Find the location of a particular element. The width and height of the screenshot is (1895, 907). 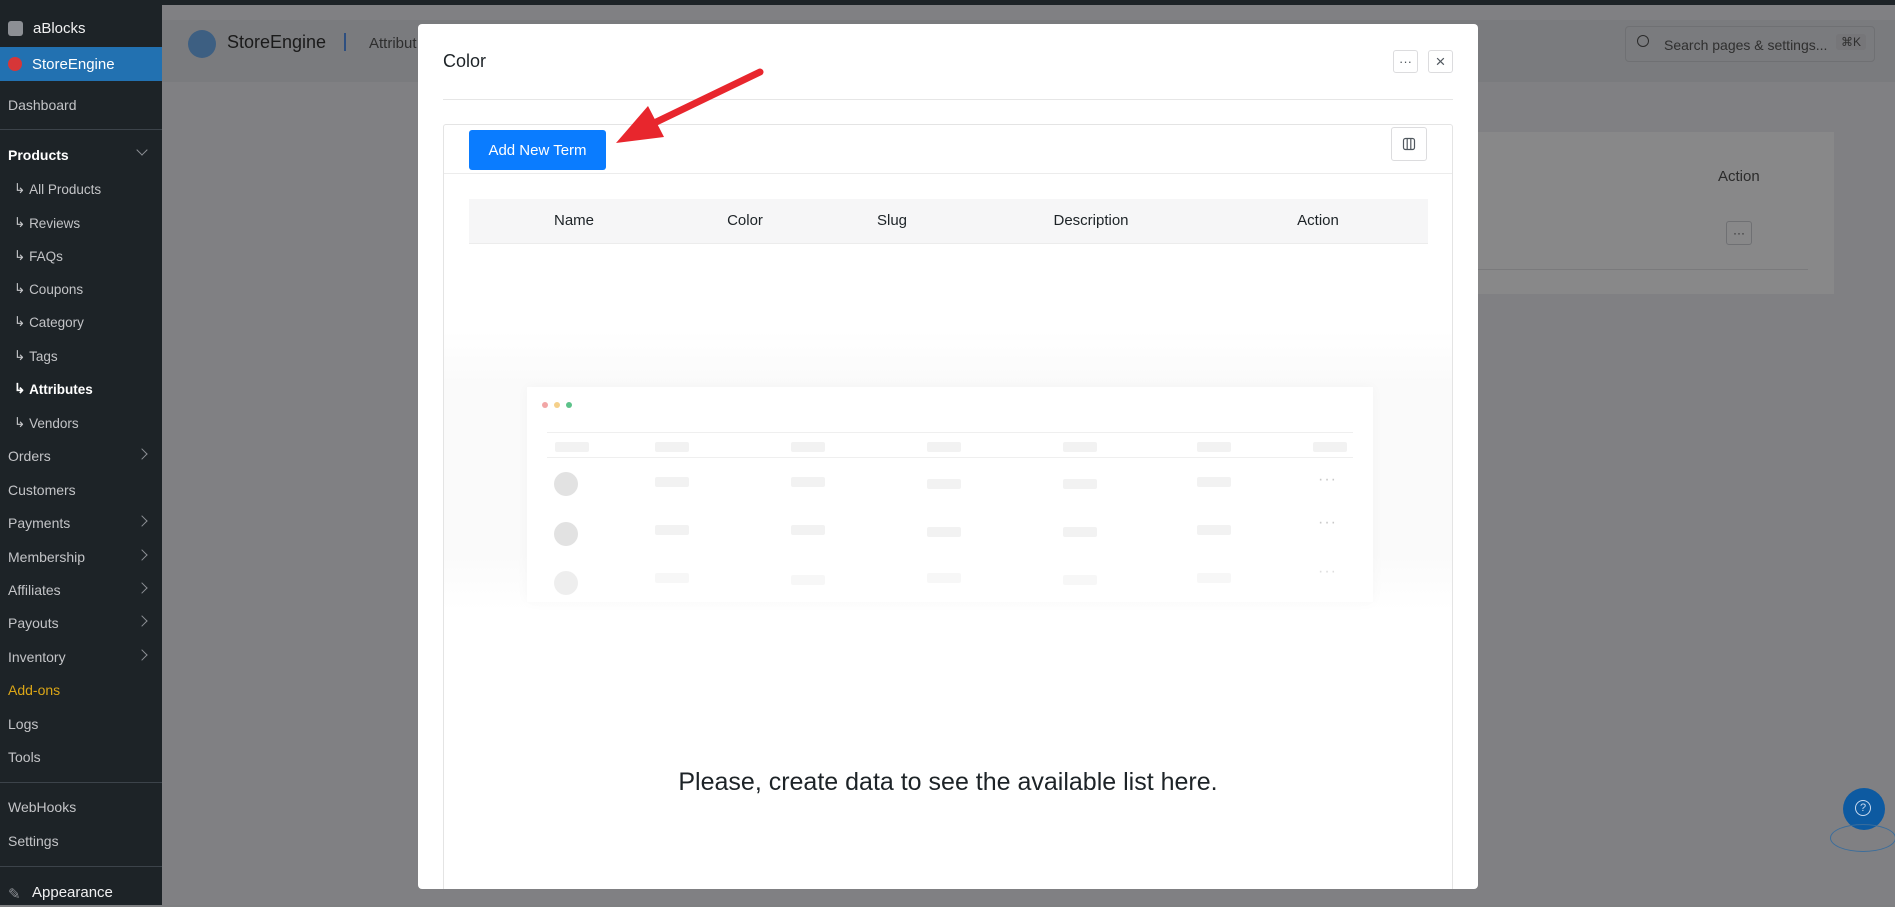

search-icon is located at coordinates (1643, 41).